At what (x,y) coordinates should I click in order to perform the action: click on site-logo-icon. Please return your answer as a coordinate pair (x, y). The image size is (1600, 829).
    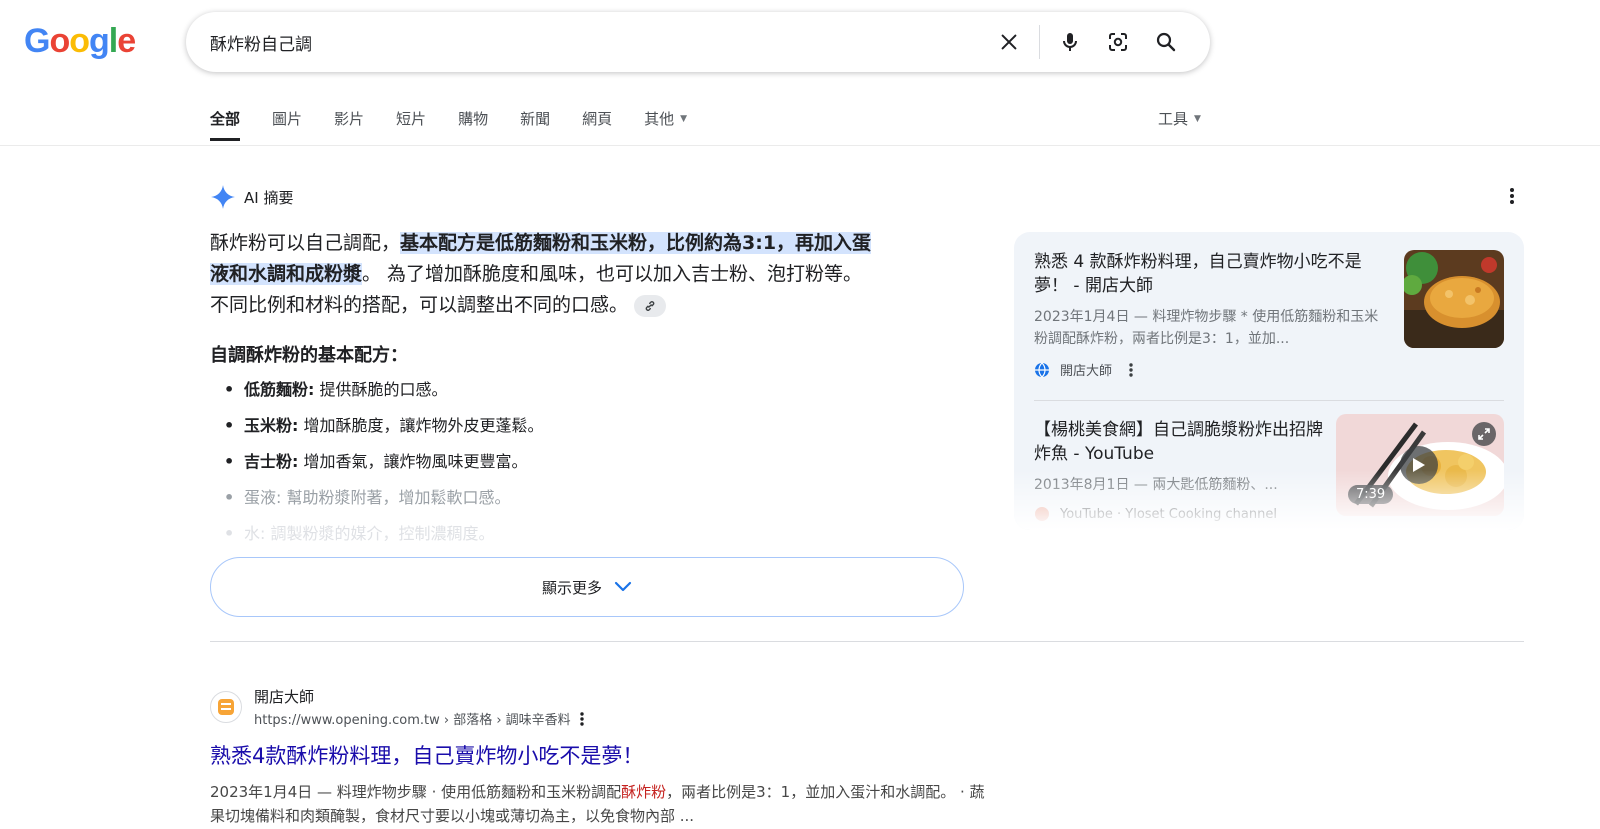
    Looking at the image, I should click on (226, 707).